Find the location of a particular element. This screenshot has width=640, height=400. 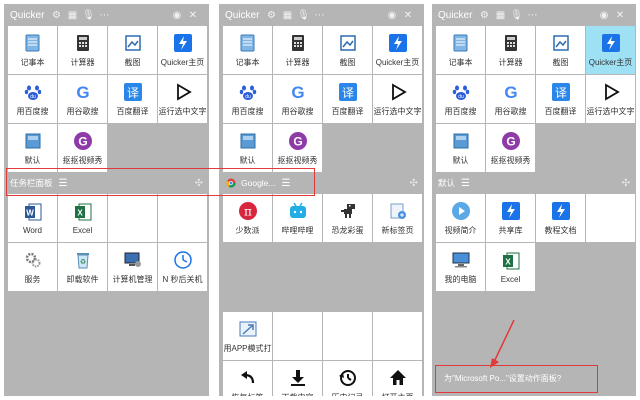

action-button-home: 打开主页 is located at coordinates (397, 378).